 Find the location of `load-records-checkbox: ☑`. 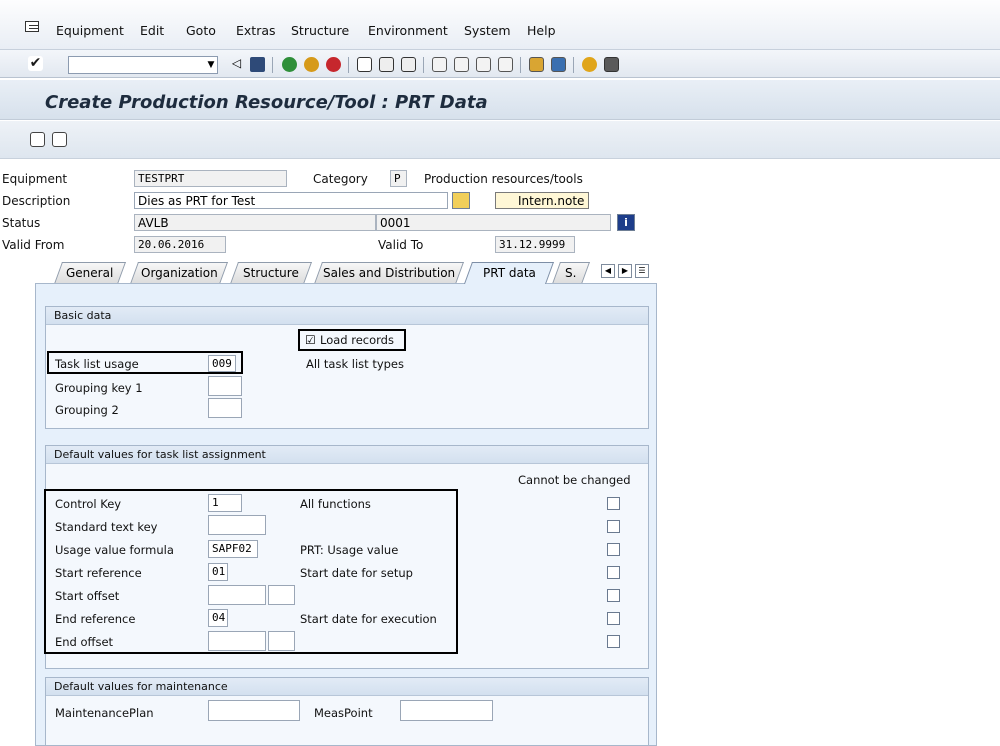

load-records-checkbox: ☑ is located at coordinates (311, 340).